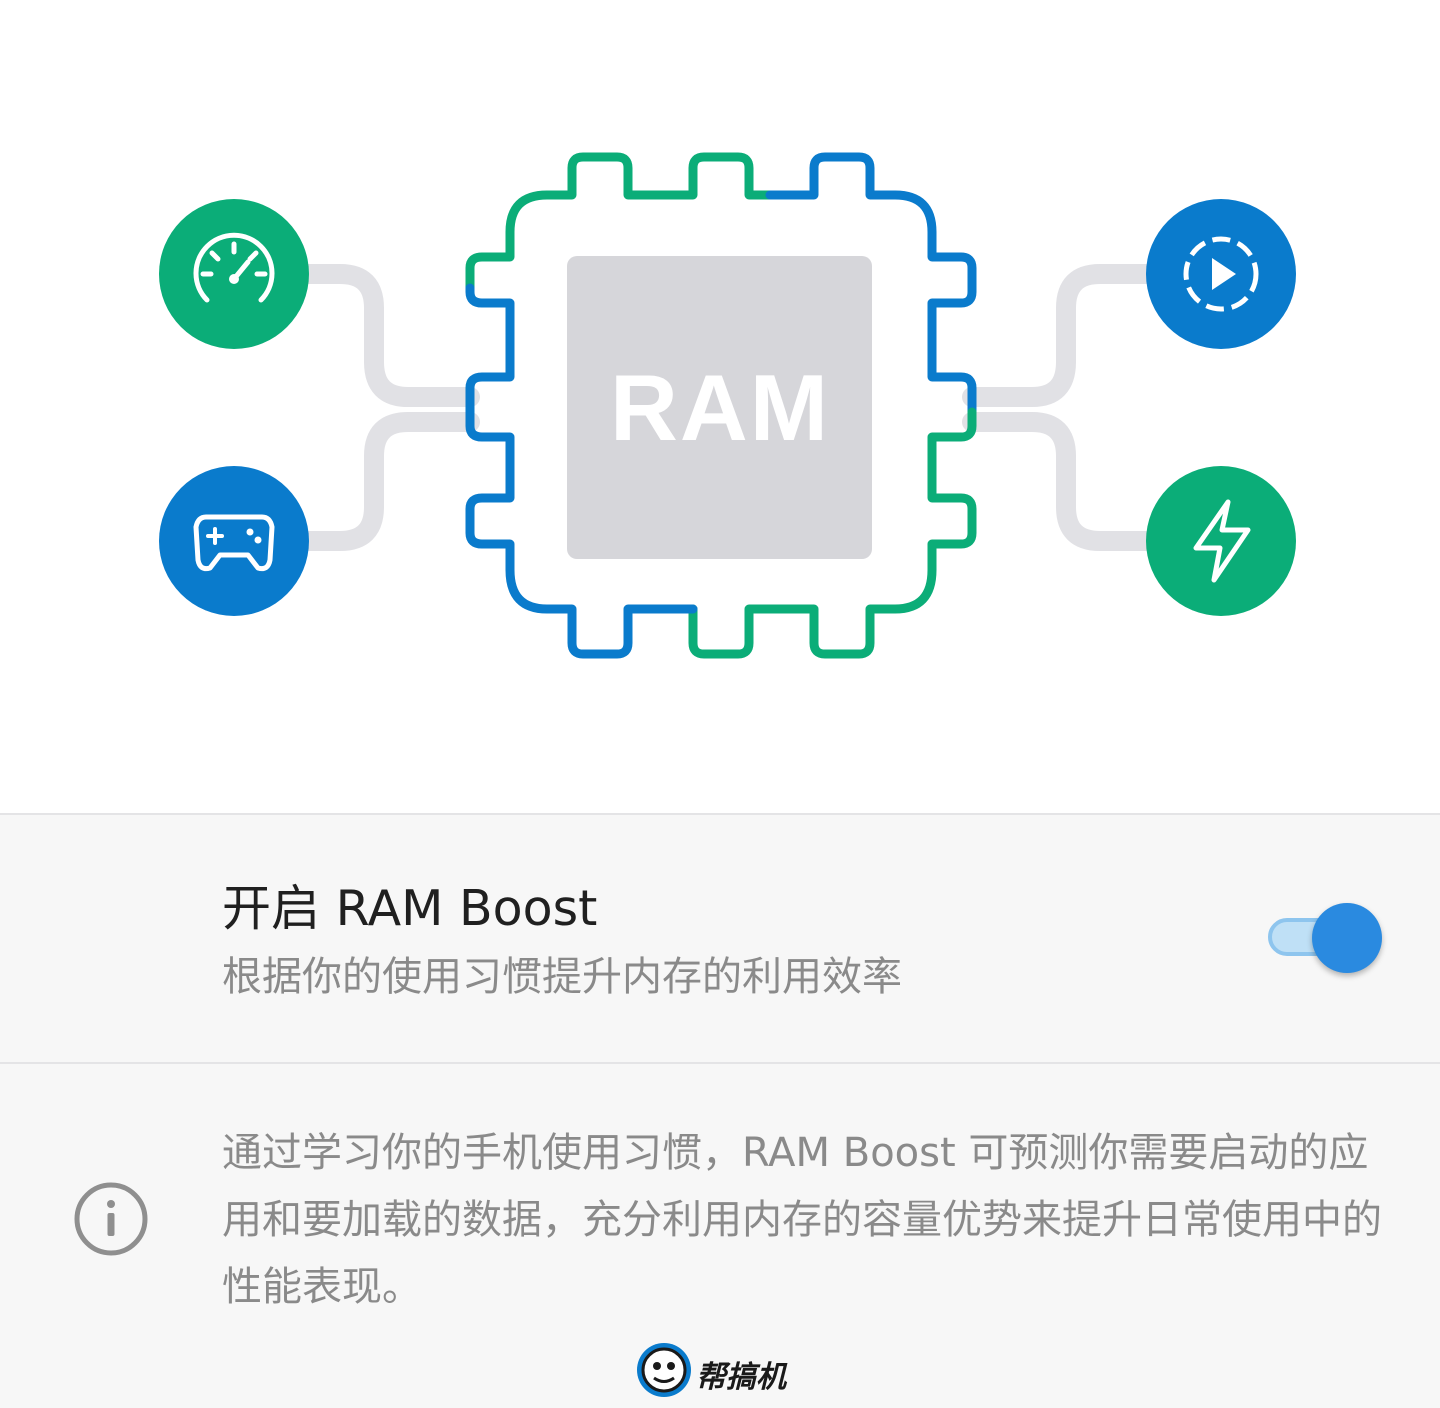  What do you see at coordinates (234, 274) in the screenshot?
I see `speedometer-icon` at bounding box center [234, 274].